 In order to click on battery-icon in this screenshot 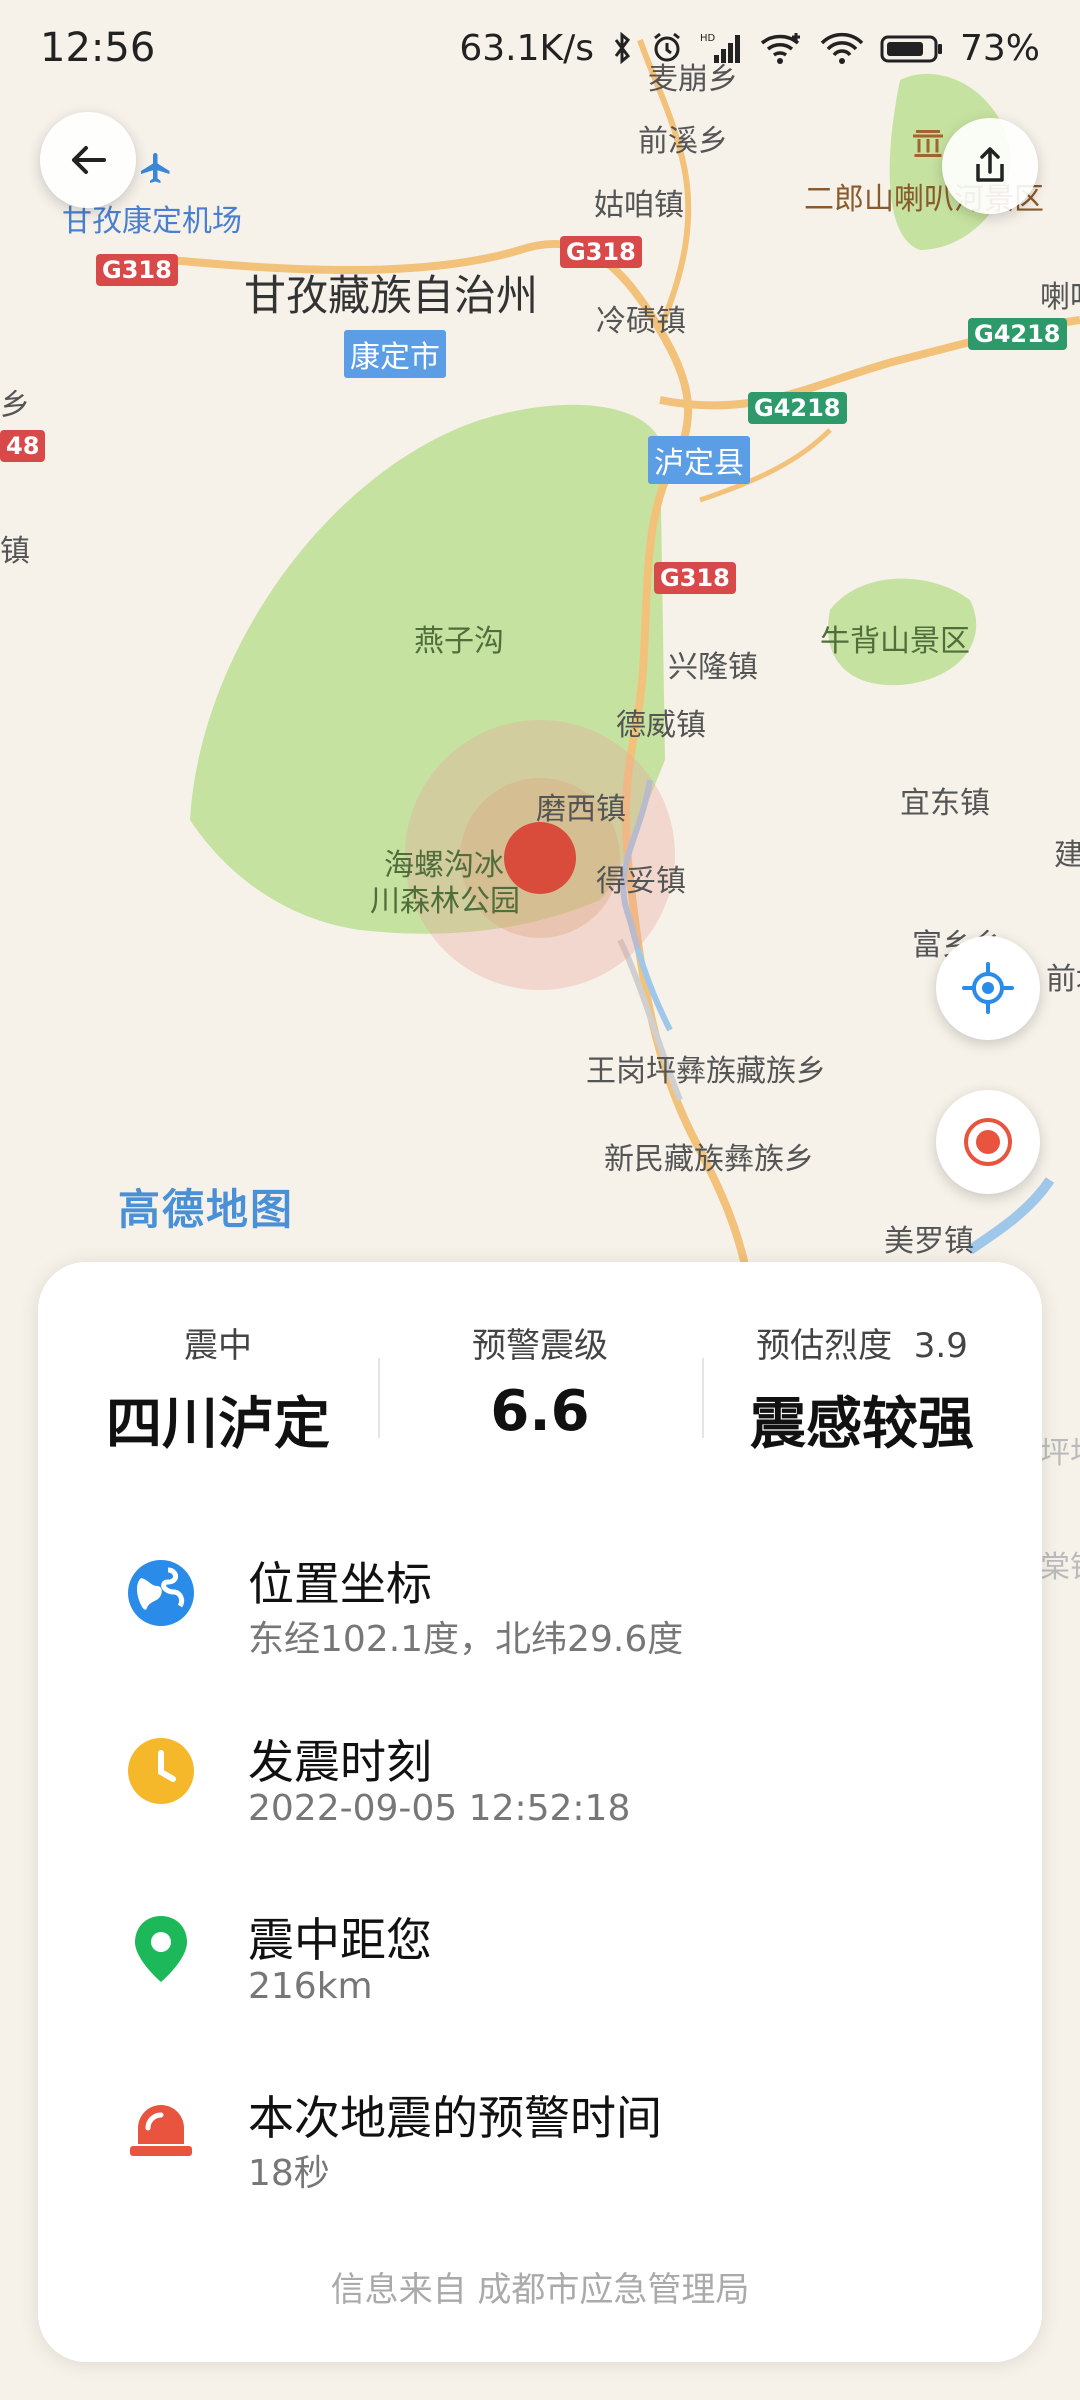, I will do `click(912, 48)`.